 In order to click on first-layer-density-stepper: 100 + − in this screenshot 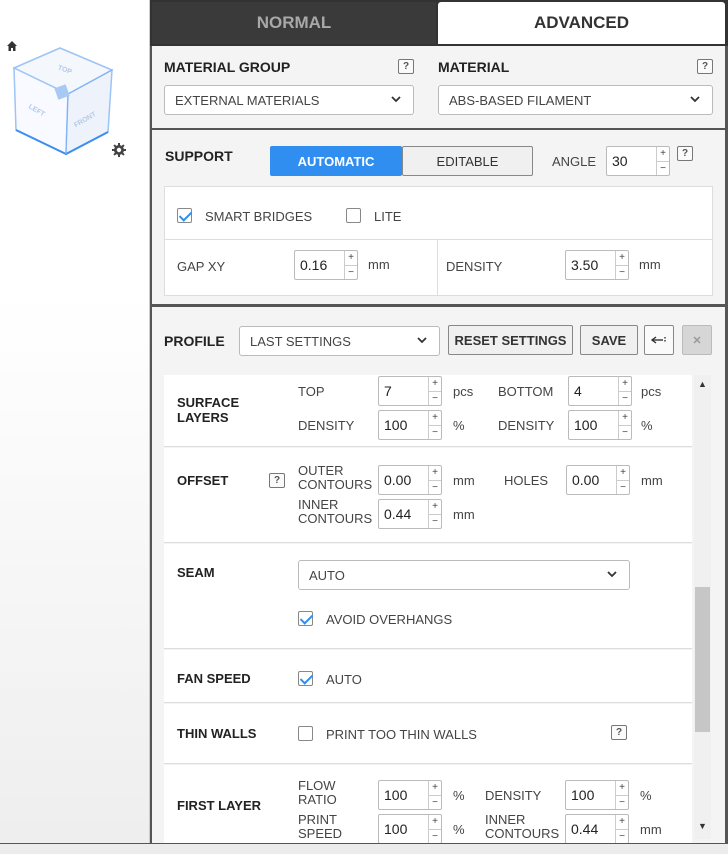, I will do `click(597, 795)`.